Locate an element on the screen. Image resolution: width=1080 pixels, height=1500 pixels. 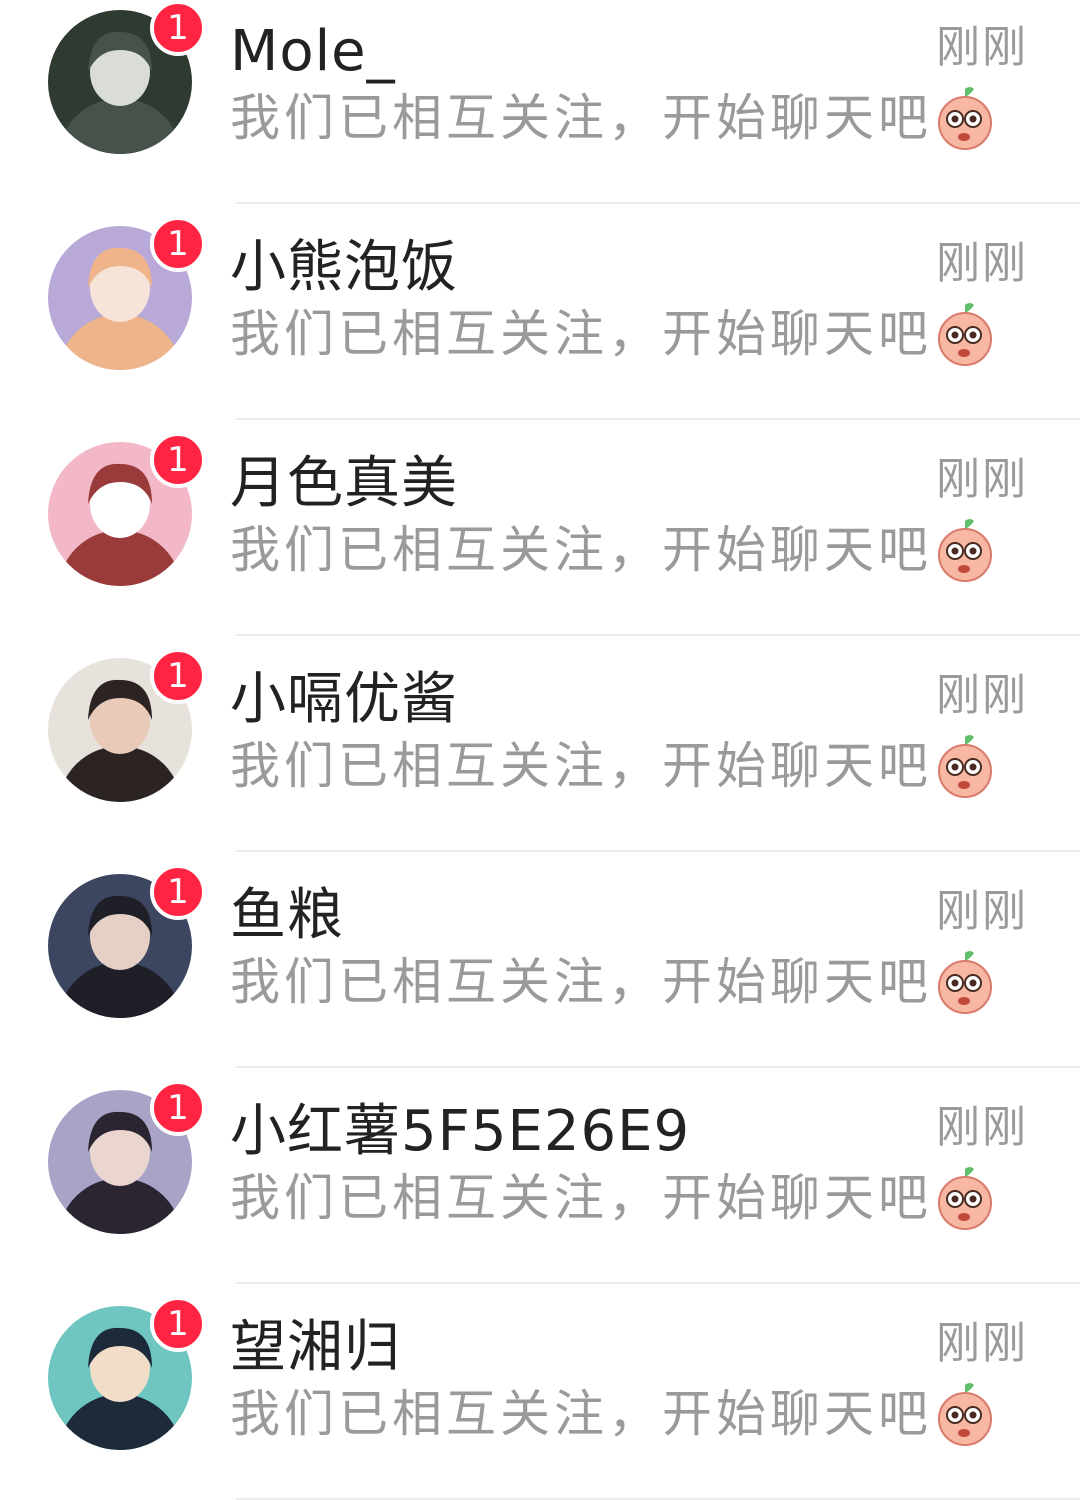
conversation-name: 小嗝优酱 is located at coordinates (344, 699).